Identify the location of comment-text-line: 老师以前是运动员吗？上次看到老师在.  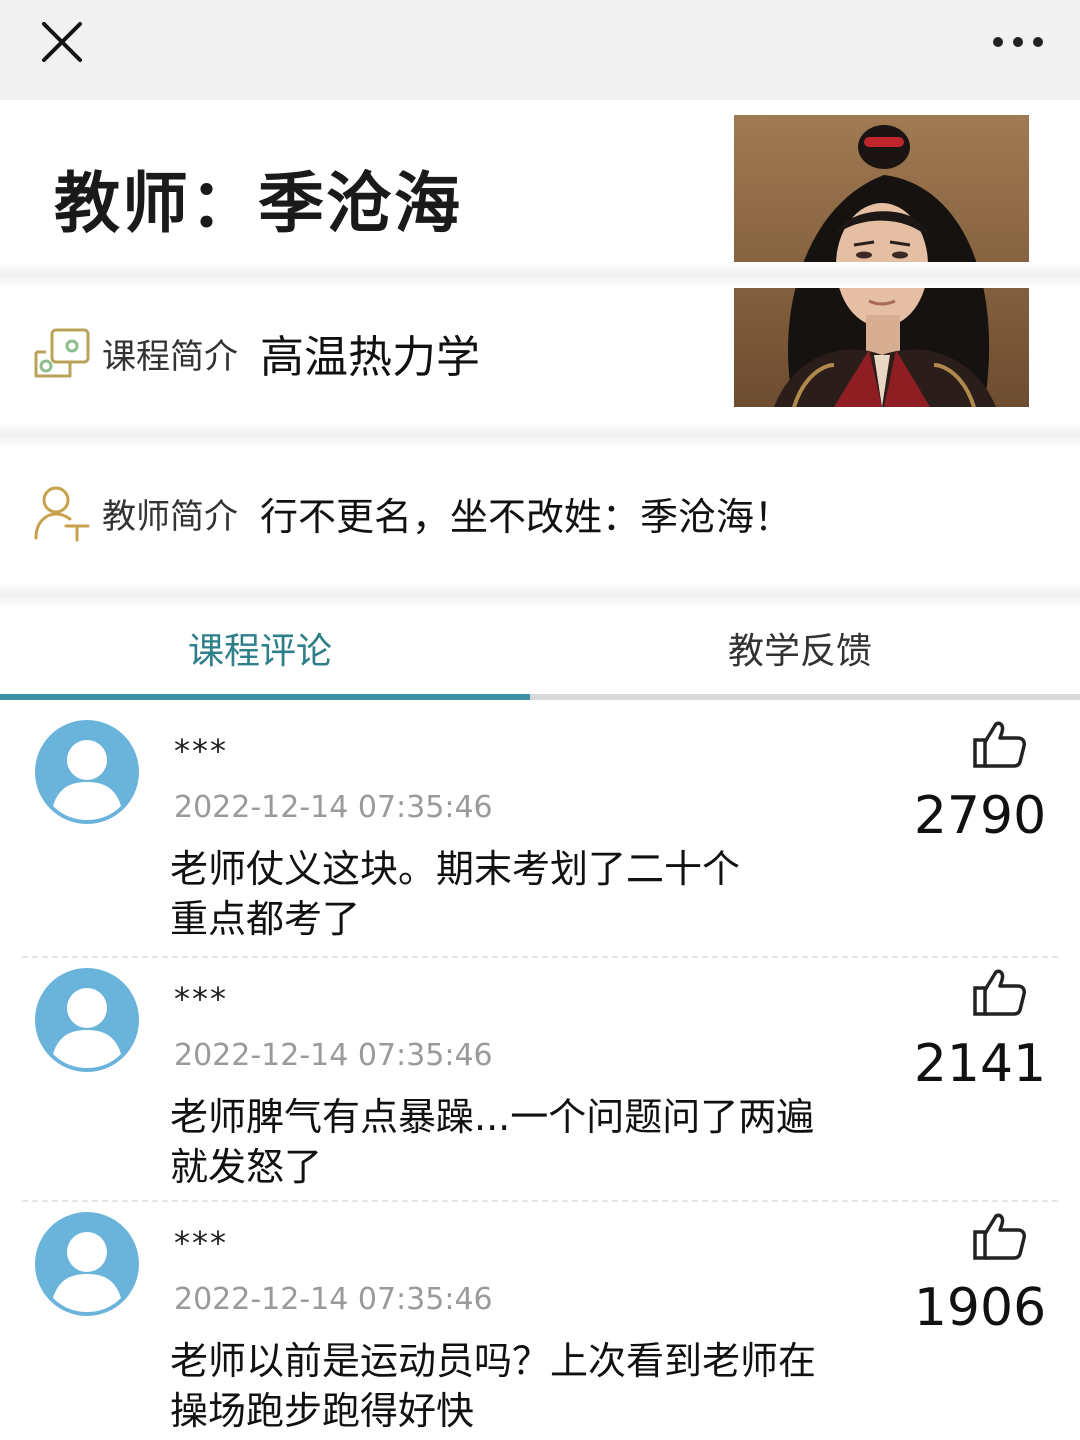
(493, 1361).